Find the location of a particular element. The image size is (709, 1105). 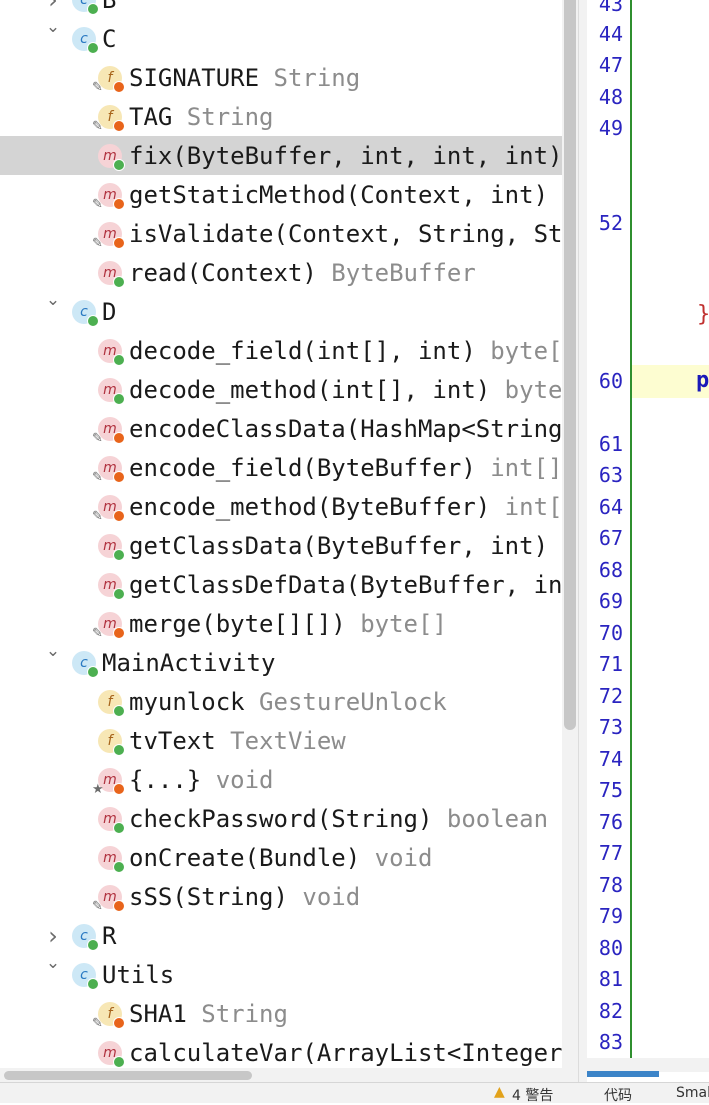

line-number: 48 is located at coordinates (610, 97).